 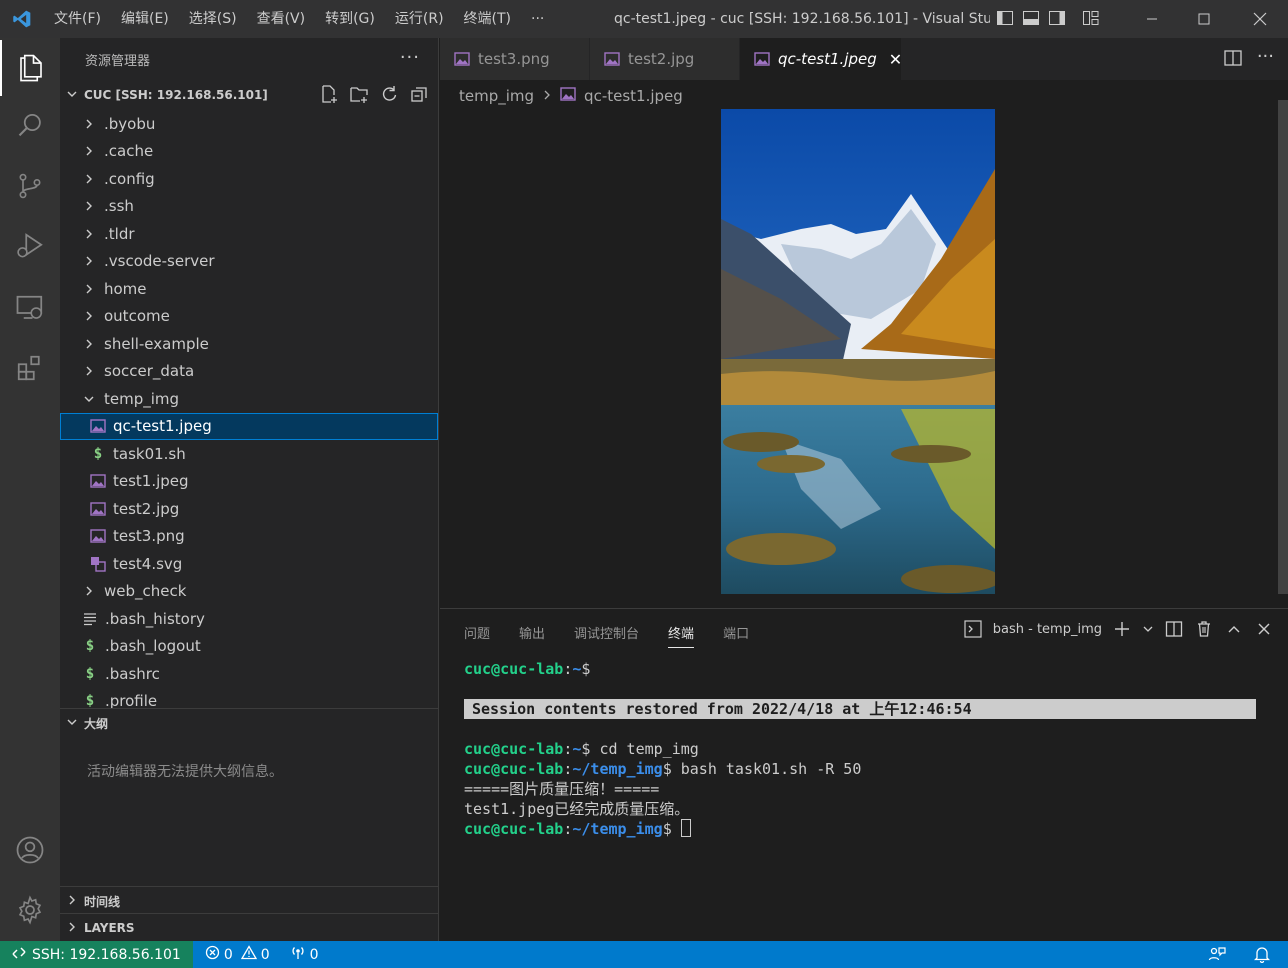 What do you see at coordinates (249, 723) in the screenshot?
I see `outline-section-header: 大纲` at bounding box center [249, 723].